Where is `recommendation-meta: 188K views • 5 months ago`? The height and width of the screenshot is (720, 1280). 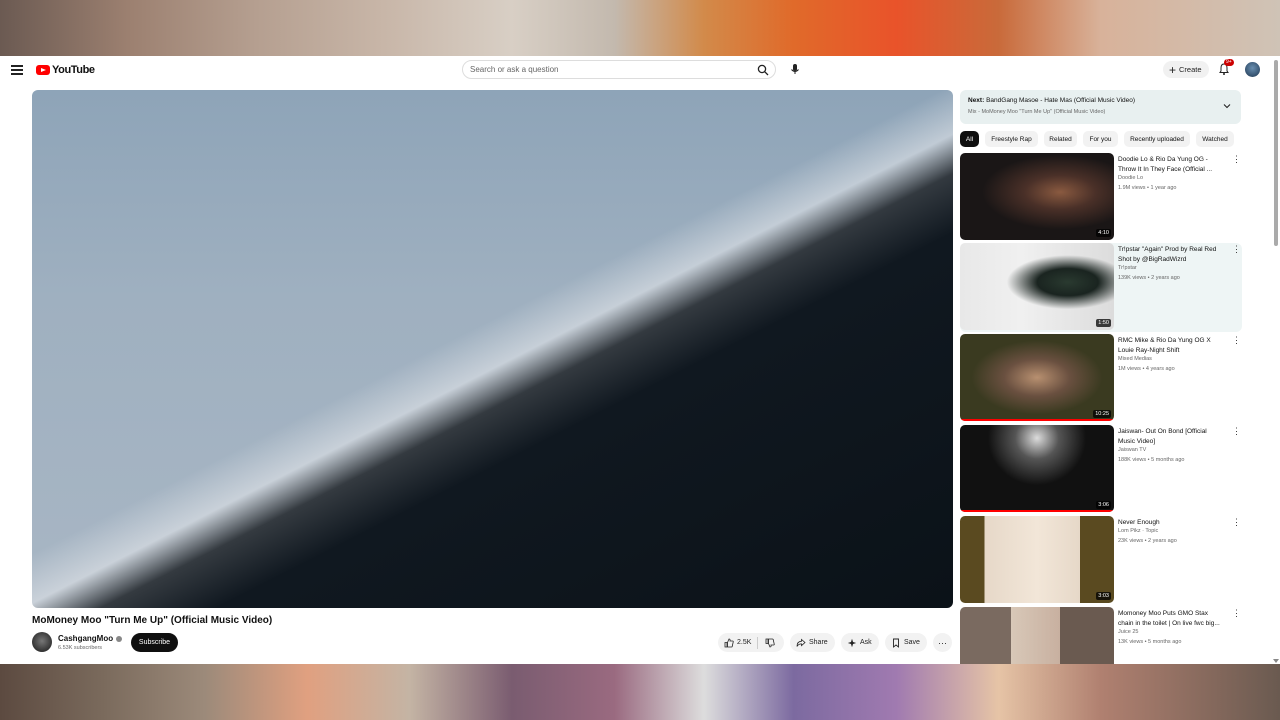
recommendation-meta: 188K views • 5 months ago is located at coordinates (1151, 460).